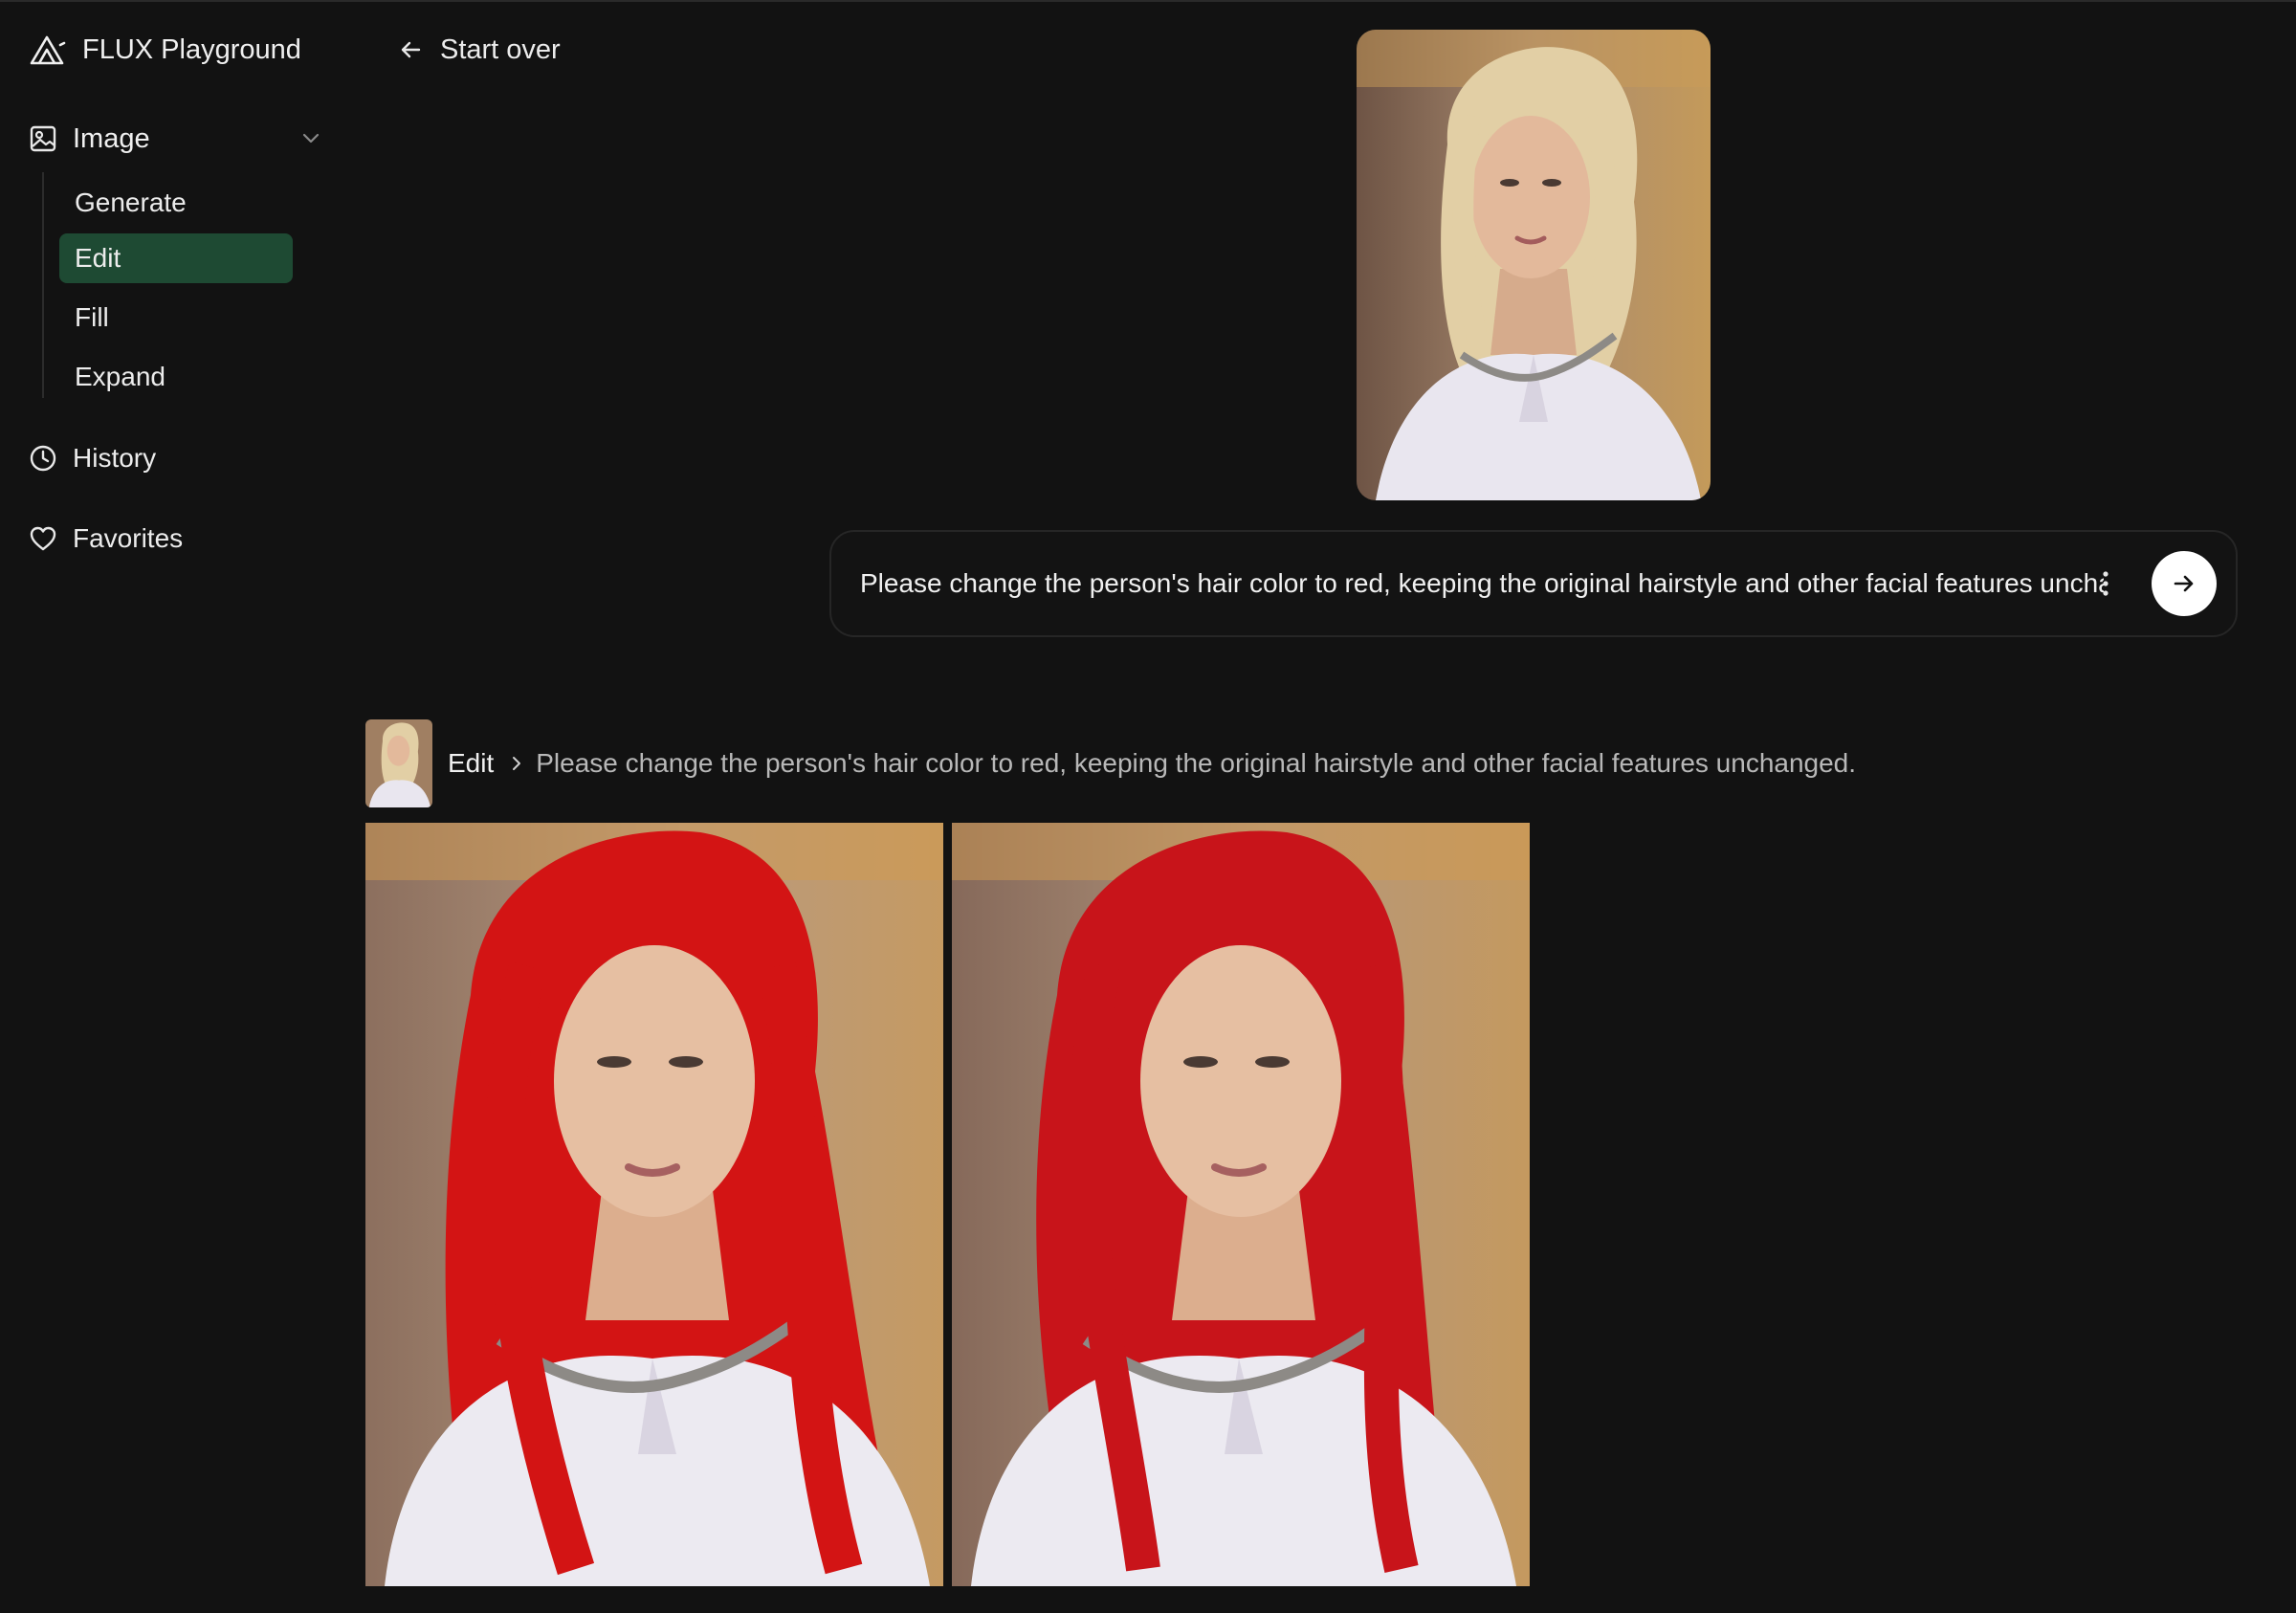 The image size is (2296, 1613). I want to click on chevron-down-icon, so click(311, 138).